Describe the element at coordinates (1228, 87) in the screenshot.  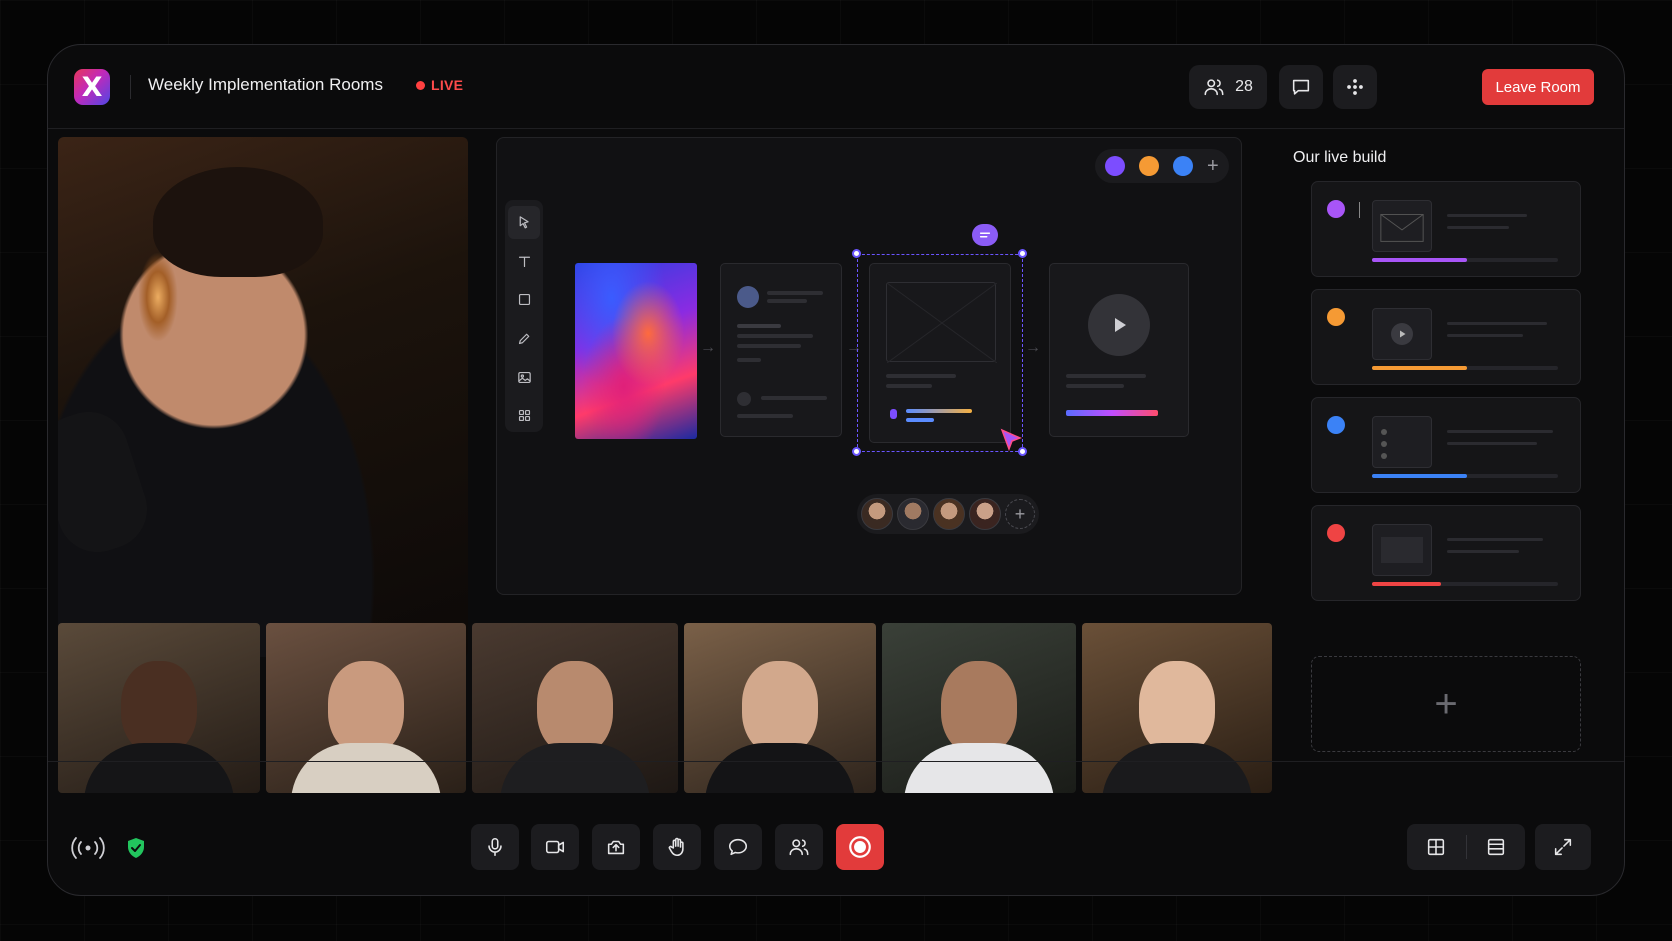
I see `participants-button: 28` at that location.